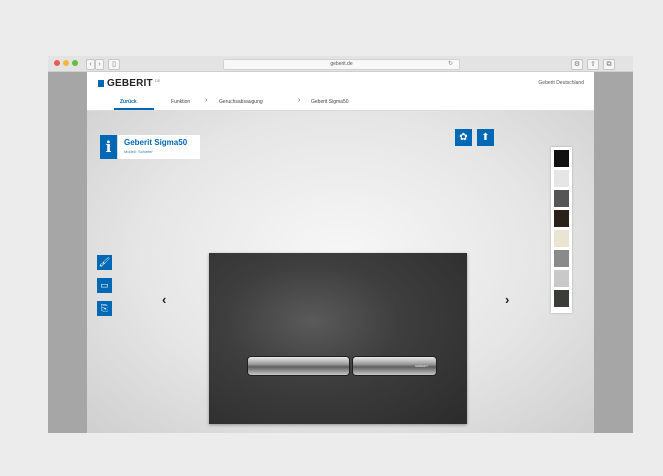 The width and height of the screenshot is (663, 476). Describe the element at coordinates (340, 82) in the screenshot. I see `site-header: GEBERIT DE Geberit Deutschland` at that location.